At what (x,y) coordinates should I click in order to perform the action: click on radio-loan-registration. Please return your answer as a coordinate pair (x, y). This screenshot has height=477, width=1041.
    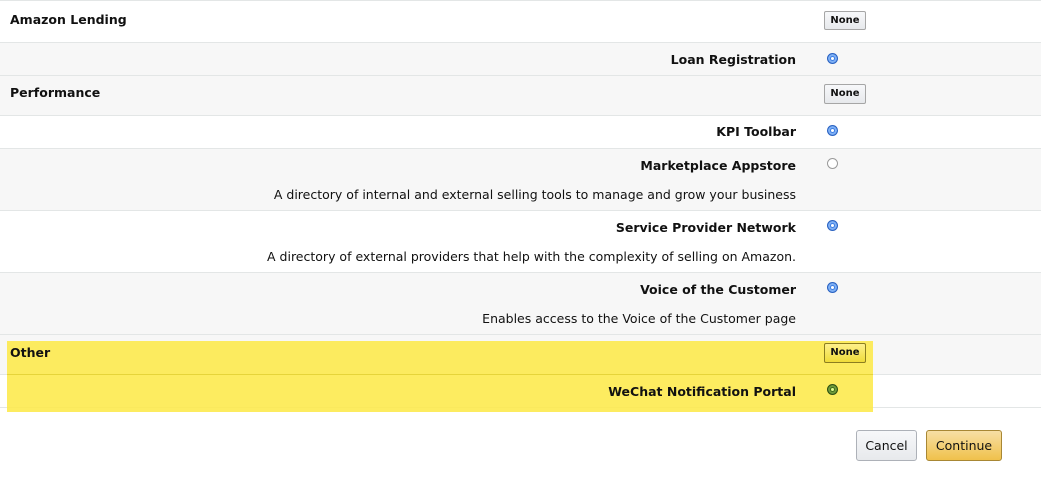
    Looking at the image, I should click on (832, 58).